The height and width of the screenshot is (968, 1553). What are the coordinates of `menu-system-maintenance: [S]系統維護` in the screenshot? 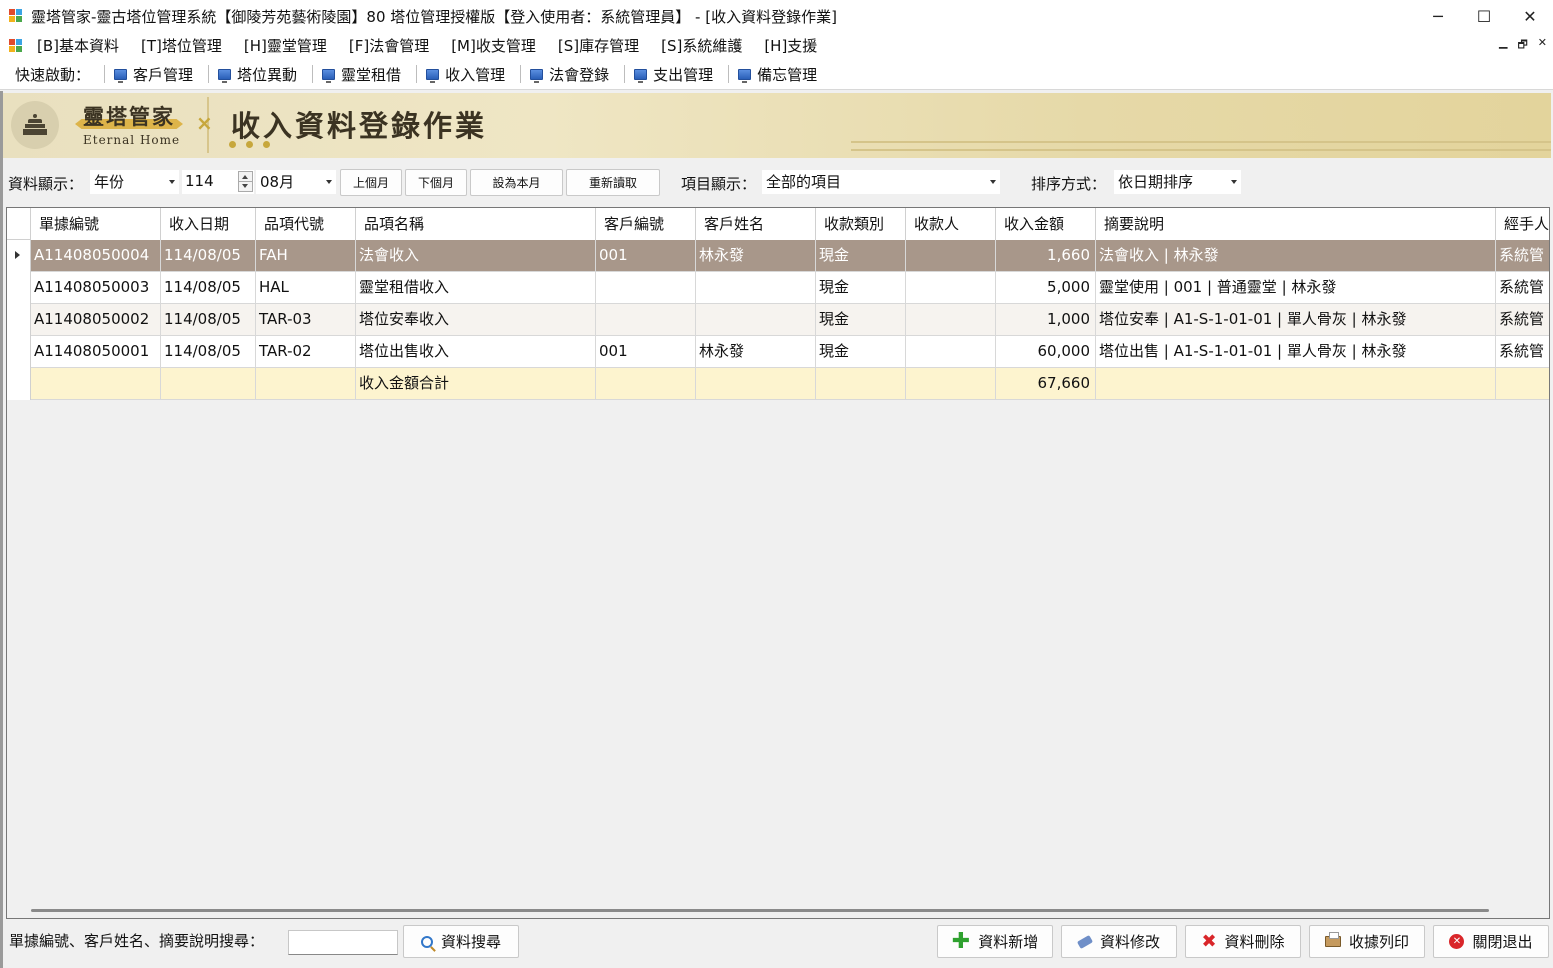 It's located at (701, 45).